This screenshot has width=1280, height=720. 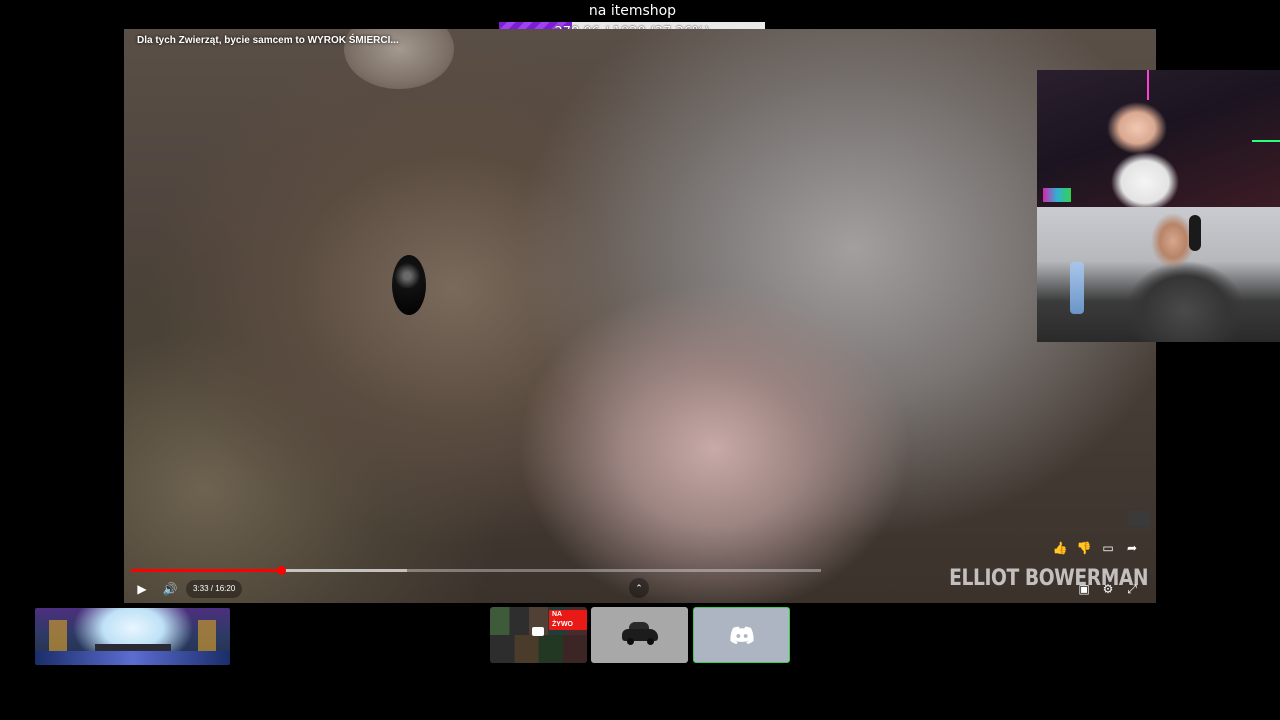 What do you see at coordinates (1158, 274) in the screenshot?
I see `webcam-guest` at bounding box center [1158, 274].